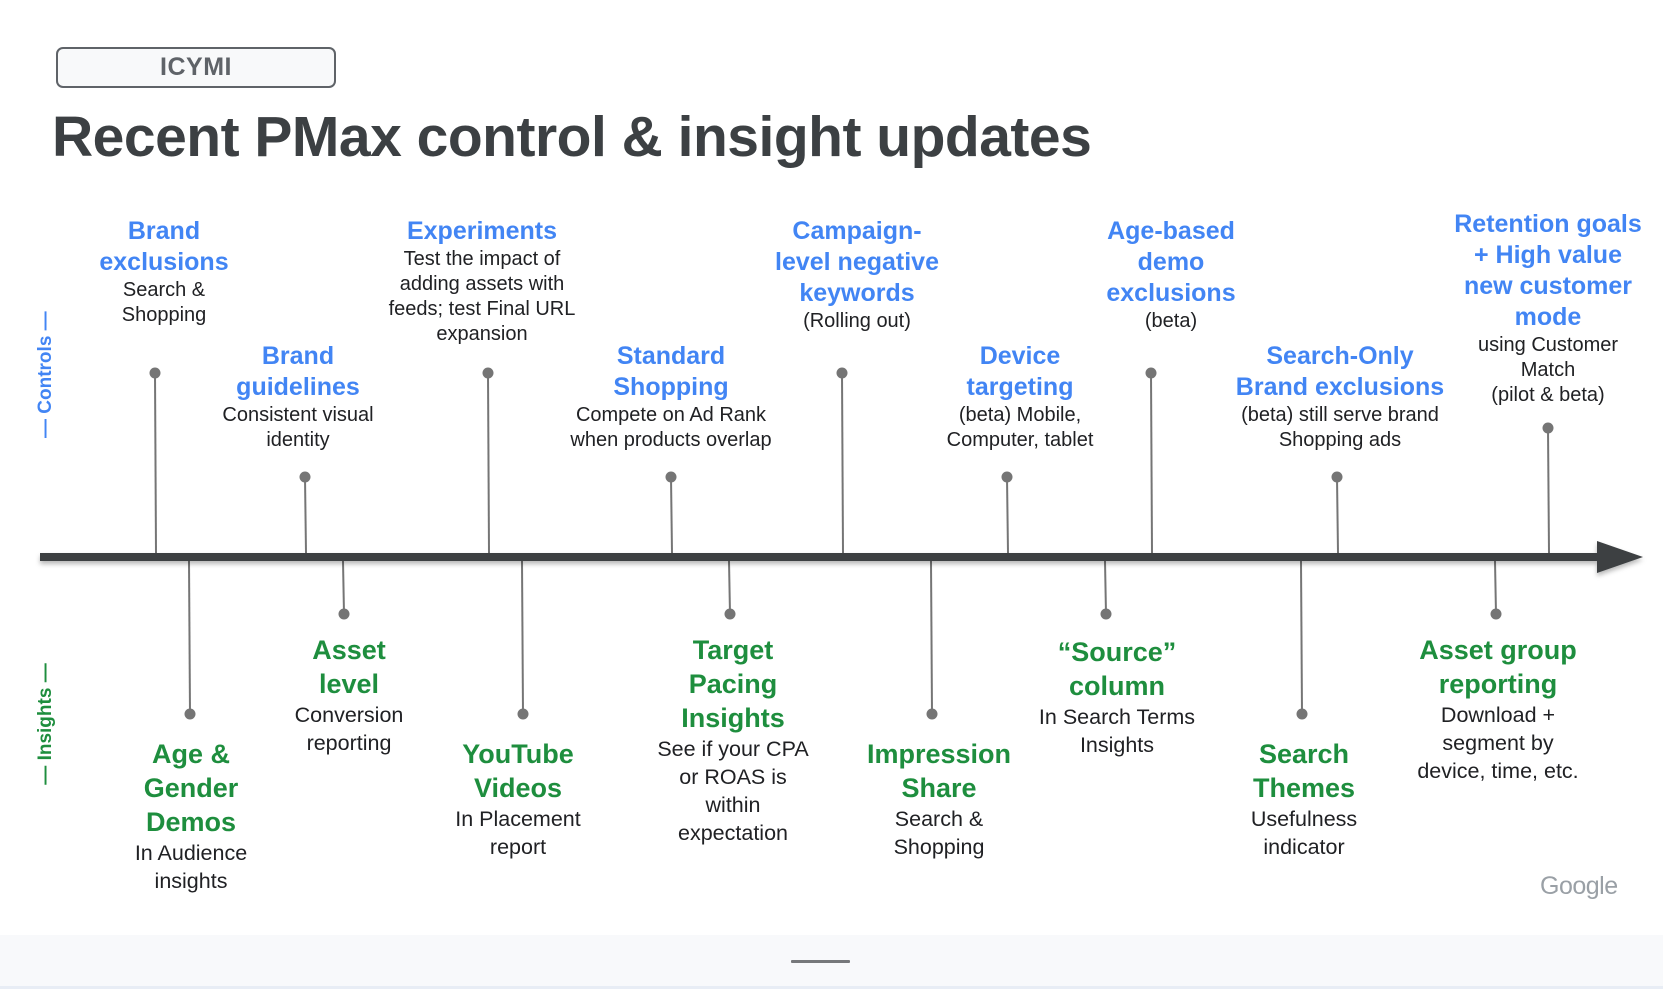 Image resolution: width=1663 pixels, height=989 pixels. What do you see at coordinates (1498, 743) in the screenshot?
I see `insight-milestone-description: Download + segment by device, time, etc.` at bounding box center [1498, 743].